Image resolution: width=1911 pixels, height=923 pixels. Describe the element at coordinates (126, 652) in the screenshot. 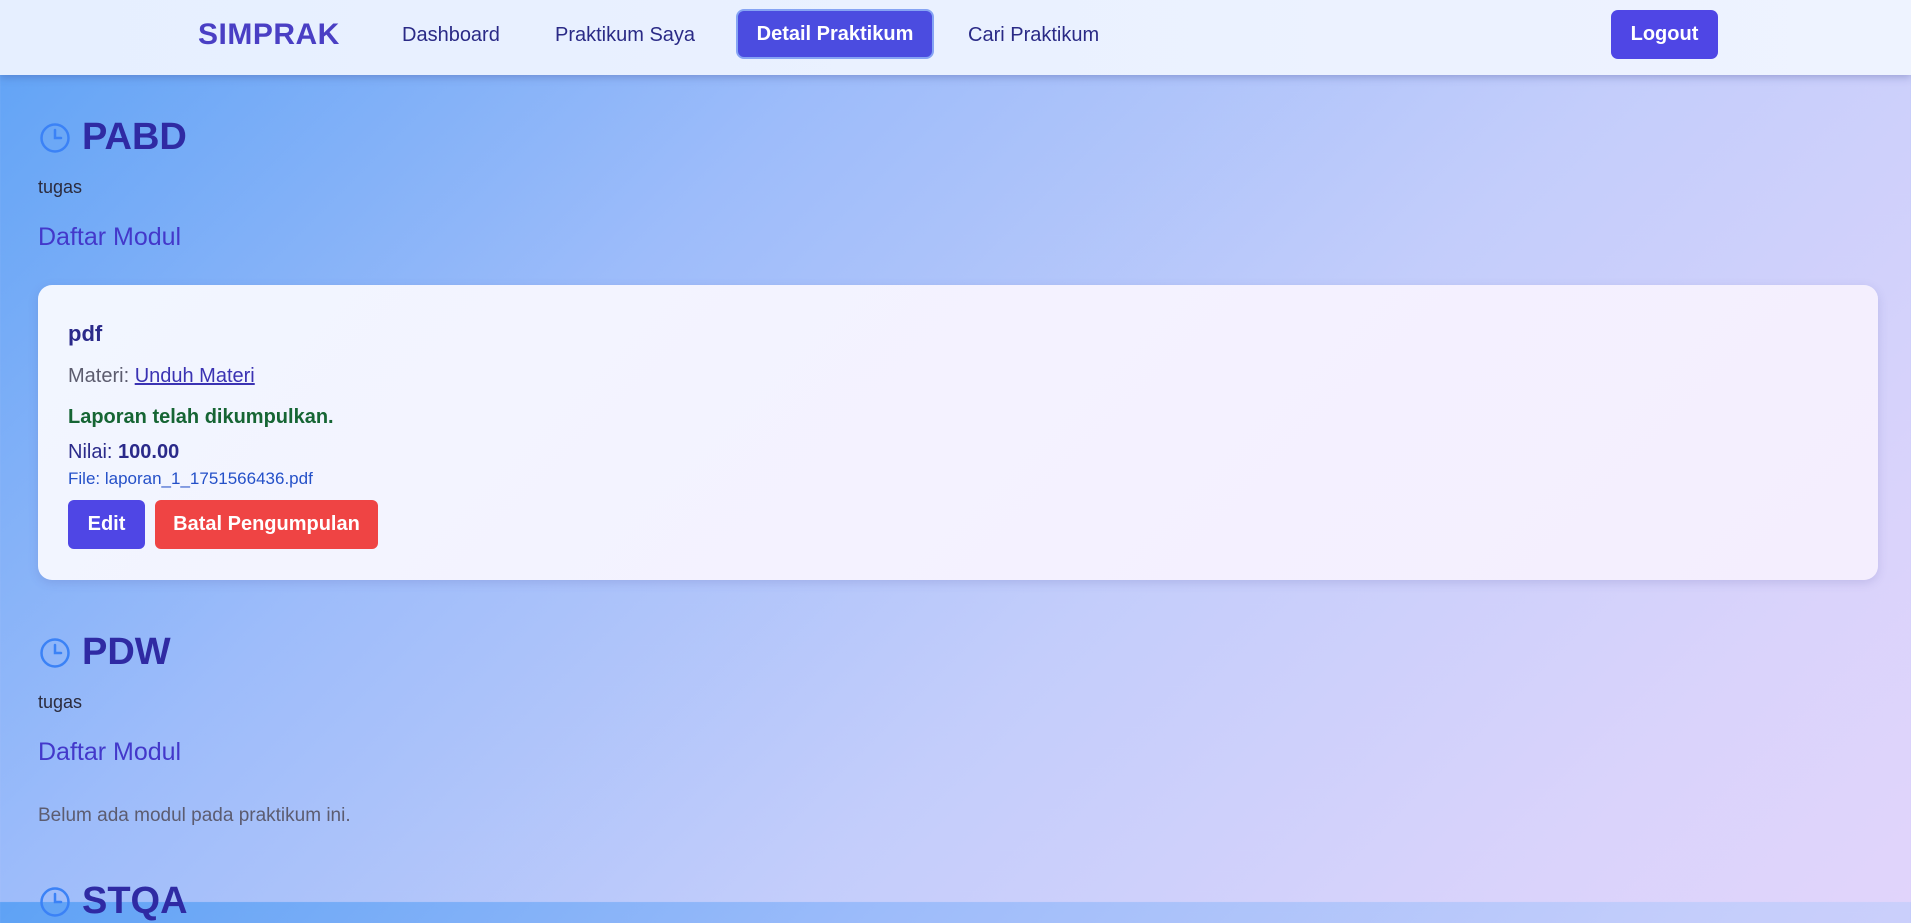

I see `section-title: PDW` at that location.